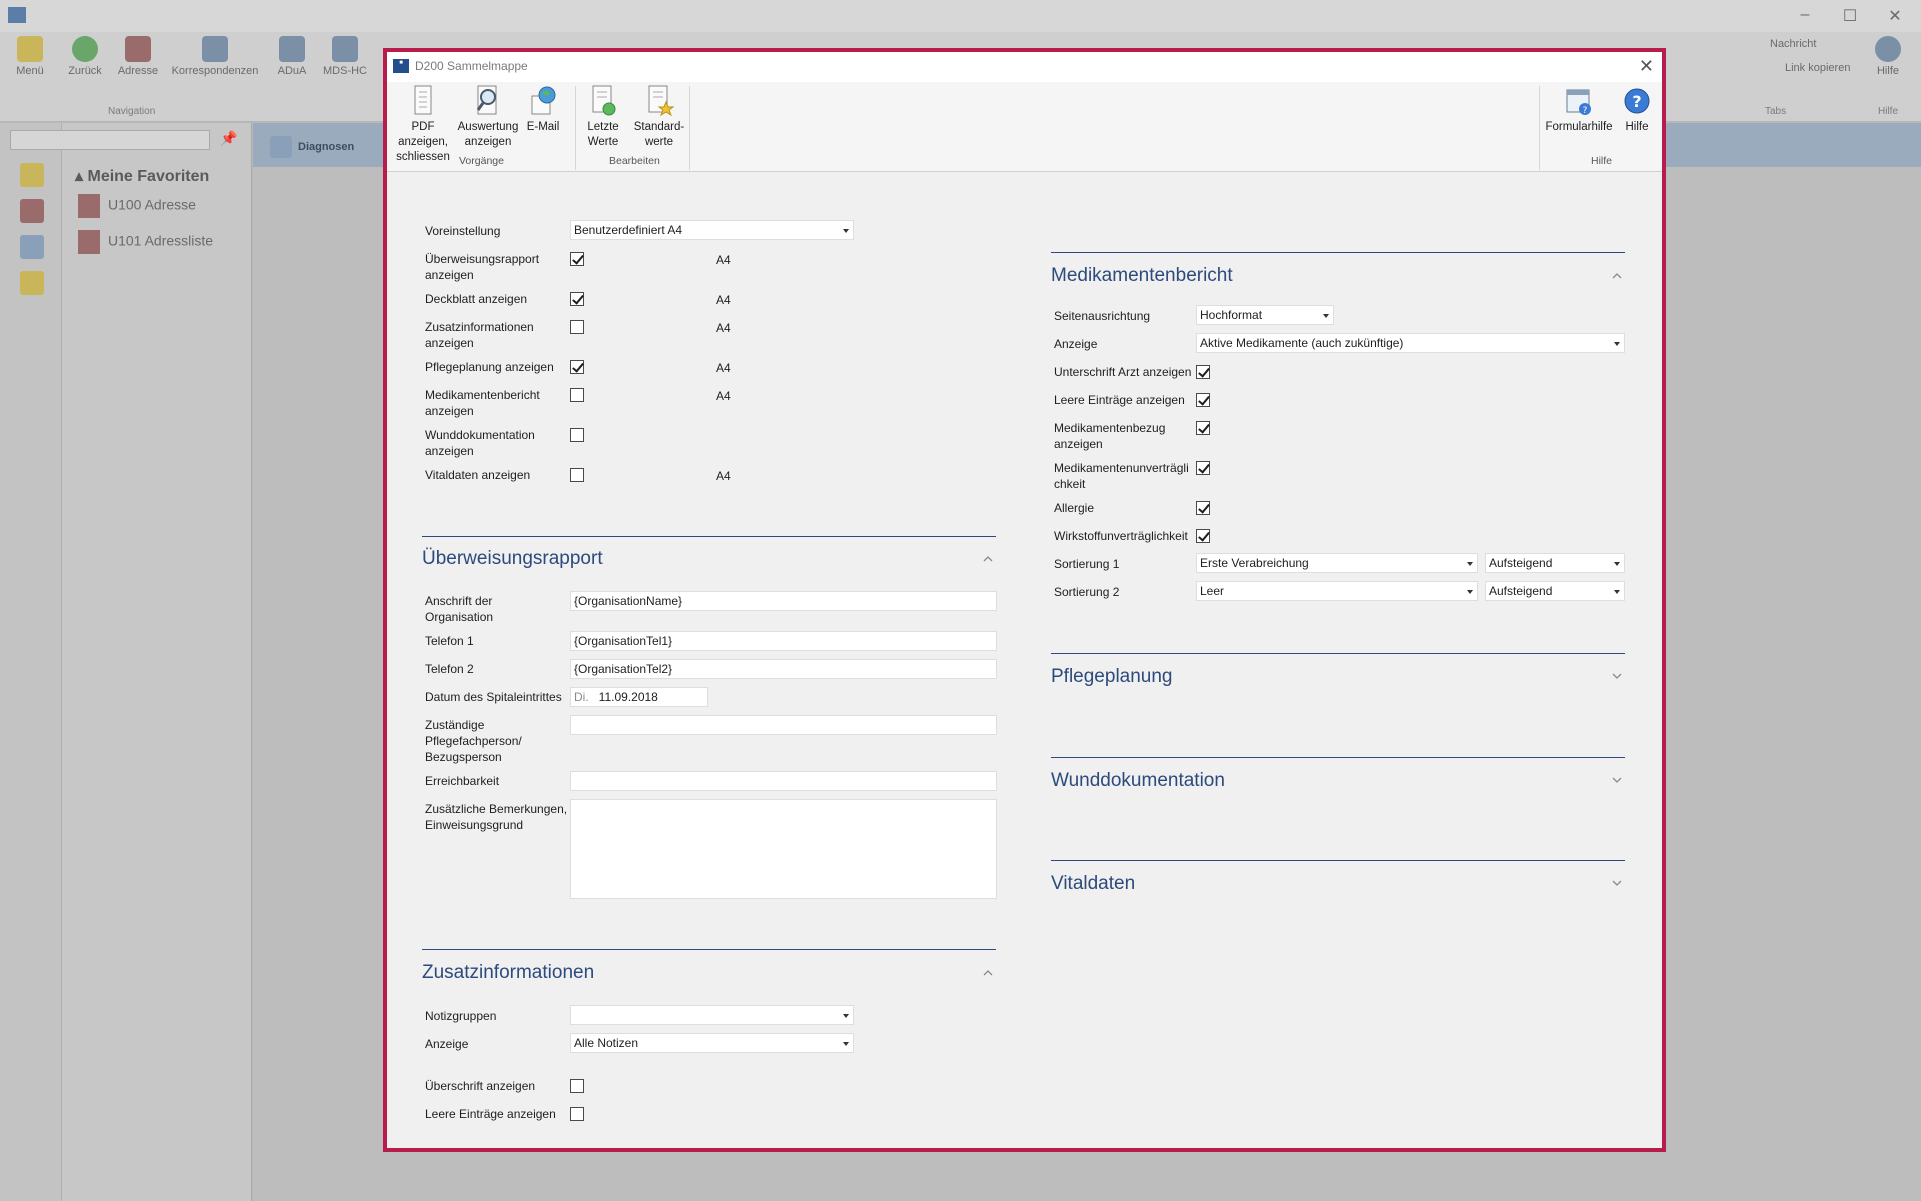 The height and width of the screenshot is (1201, 1921). Describe the element at coordinates (1074, 508) in the screenshot. I see `allergie-label: Allergie` at that location.